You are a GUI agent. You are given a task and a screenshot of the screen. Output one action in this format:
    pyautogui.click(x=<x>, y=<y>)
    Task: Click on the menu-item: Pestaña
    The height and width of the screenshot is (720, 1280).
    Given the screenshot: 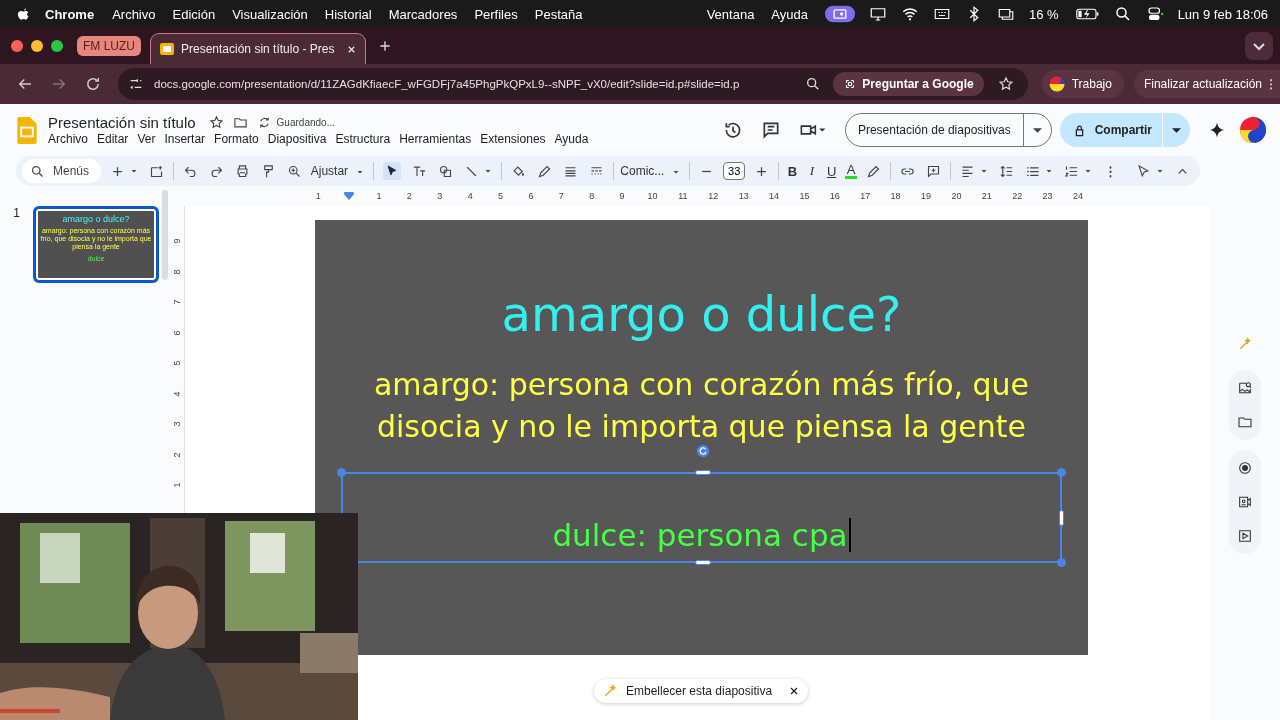 What is the action you would take?
    pyautogui.click(x=558, y=14)
    